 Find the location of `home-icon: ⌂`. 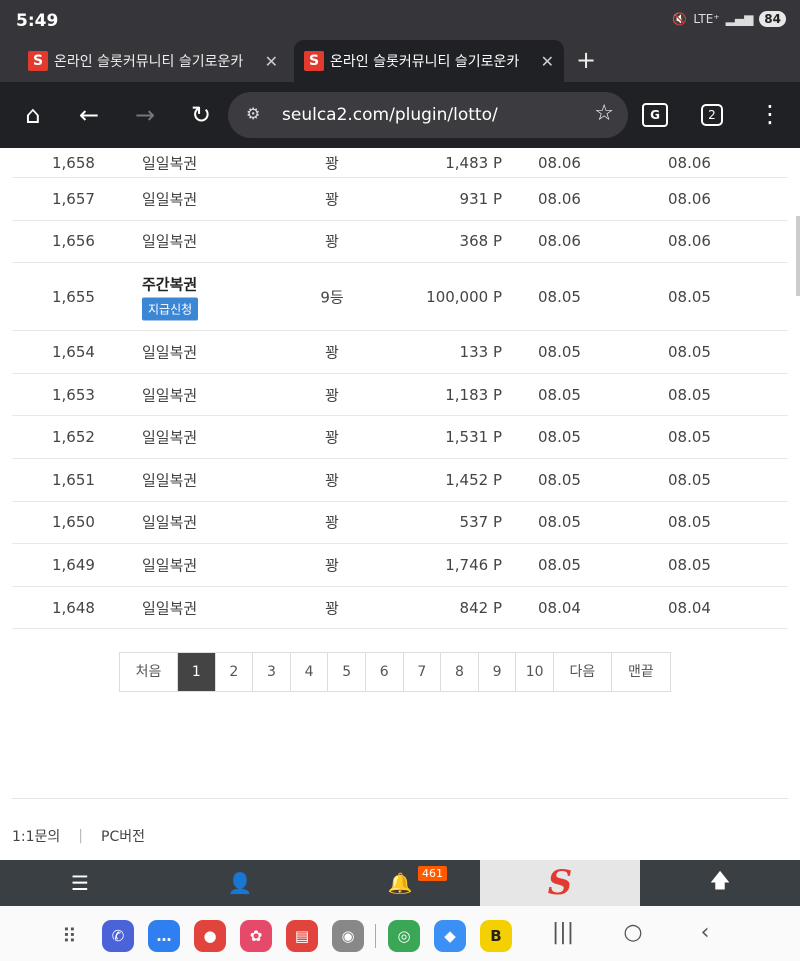

home-icon: ⌂ is located at coordinates (33, 115).